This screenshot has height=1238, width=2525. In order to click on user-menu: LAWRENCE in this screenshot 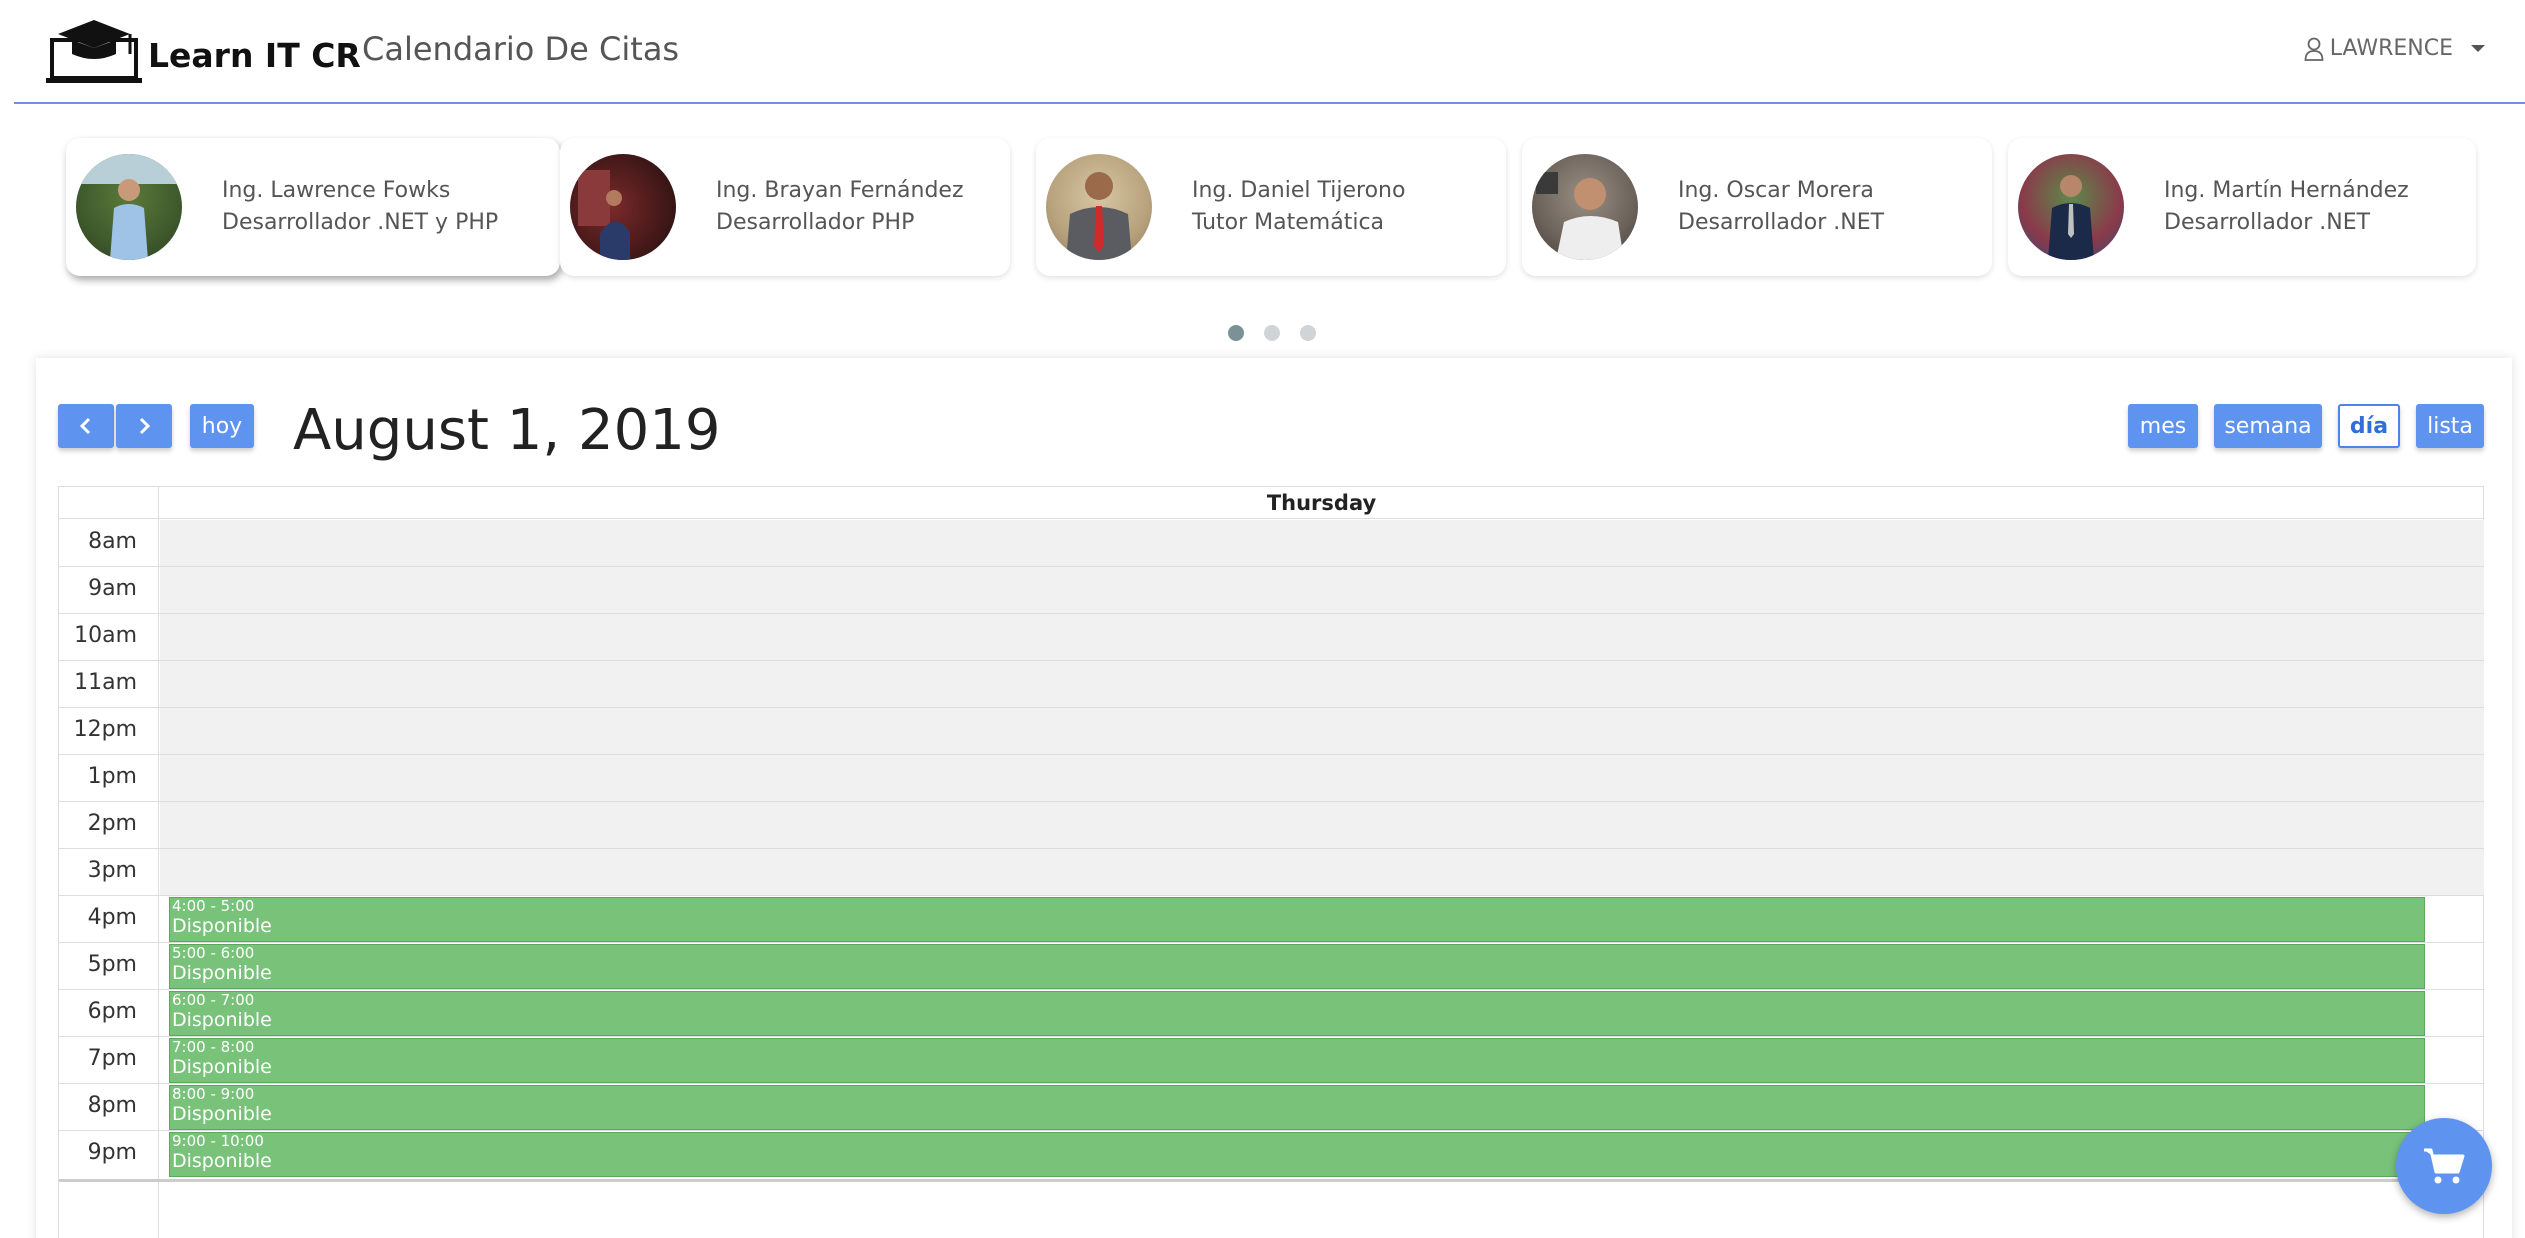, I will do `click(2394, 48)`.